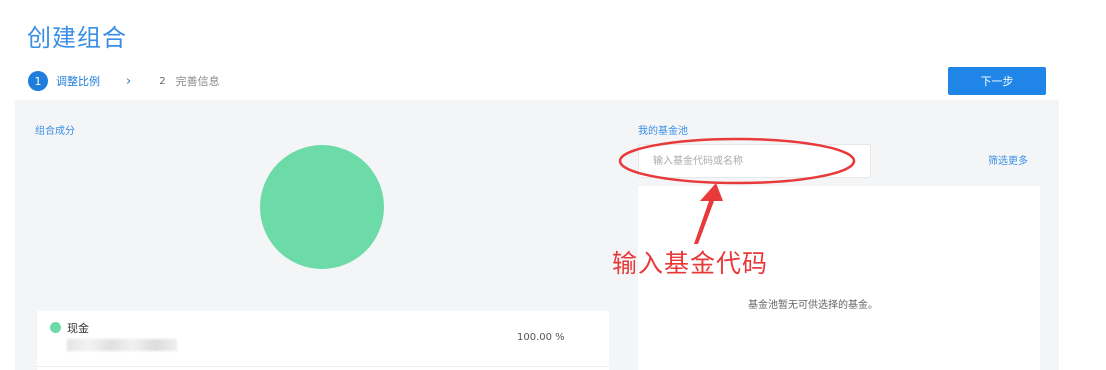  What do you see at coordinates (77, 38) in the screenshot?
I see `page-title: 创建组合` at bounding box center [77, 38].